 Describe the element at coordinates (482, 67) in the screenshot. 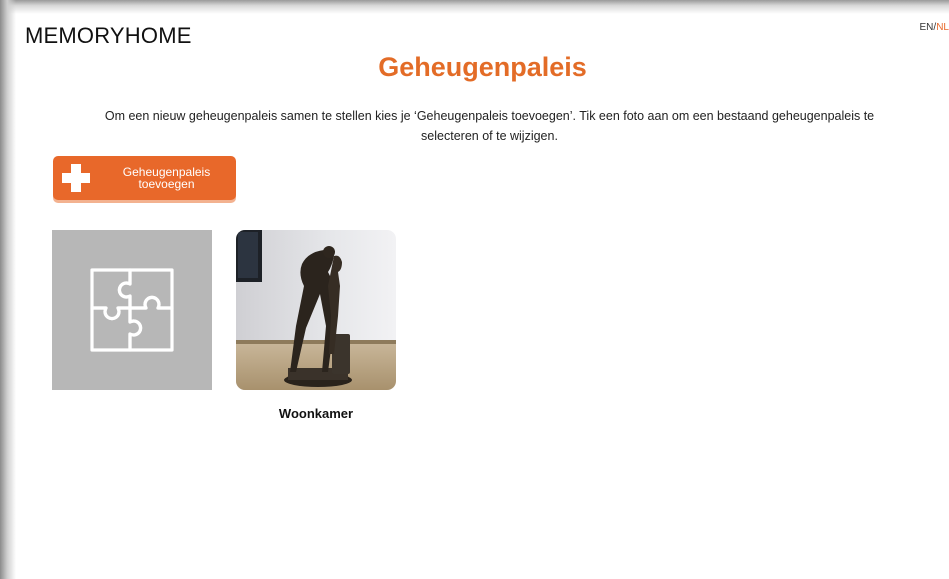

I see `page-title: Geheugenpaleis` at that location.